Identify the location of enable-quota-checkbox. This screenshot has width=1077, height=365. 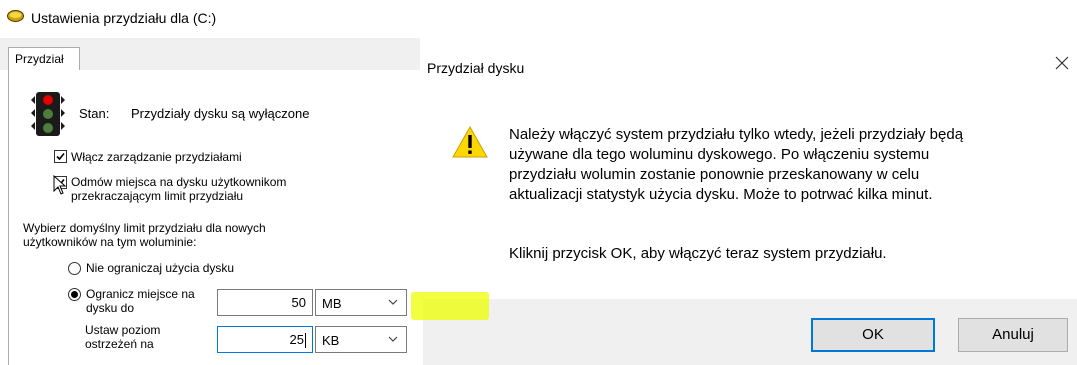
(60, 156).